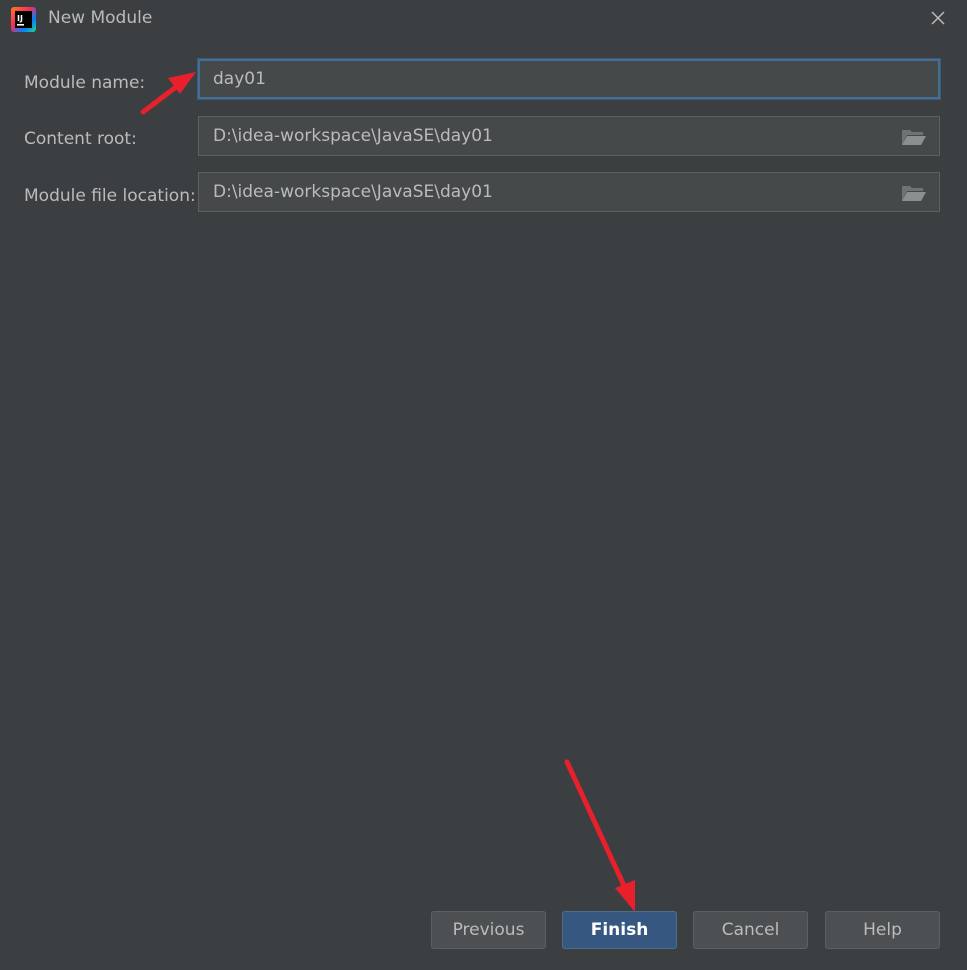 The width and height of the screenshot is (967, 970). I want to click on window-title: New Module, so click(100, 18).